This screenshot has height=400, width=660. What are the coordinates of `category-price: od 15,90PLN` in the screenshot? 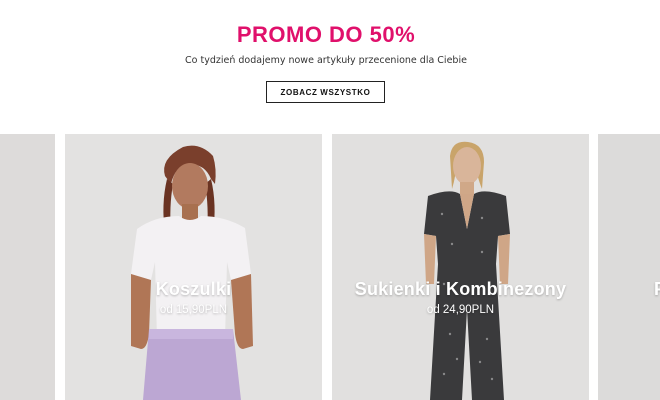 It's located at (193, 310).